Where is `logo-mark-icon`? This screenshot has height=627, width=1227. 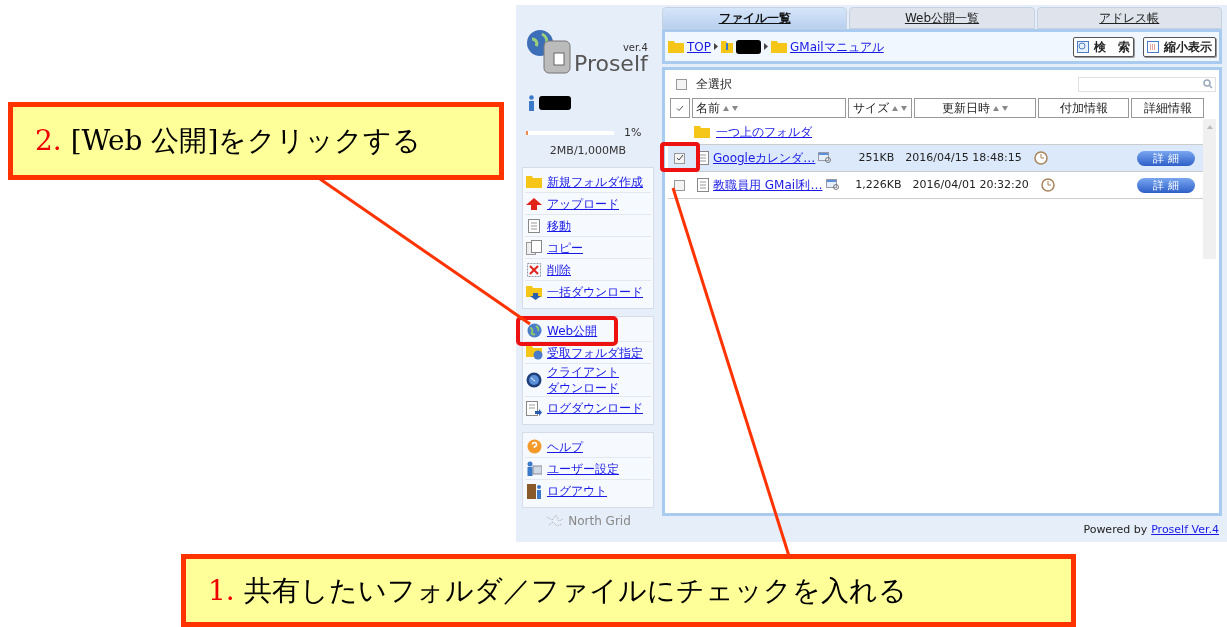
logo-mark-icon is located at coordinates (555, 521).